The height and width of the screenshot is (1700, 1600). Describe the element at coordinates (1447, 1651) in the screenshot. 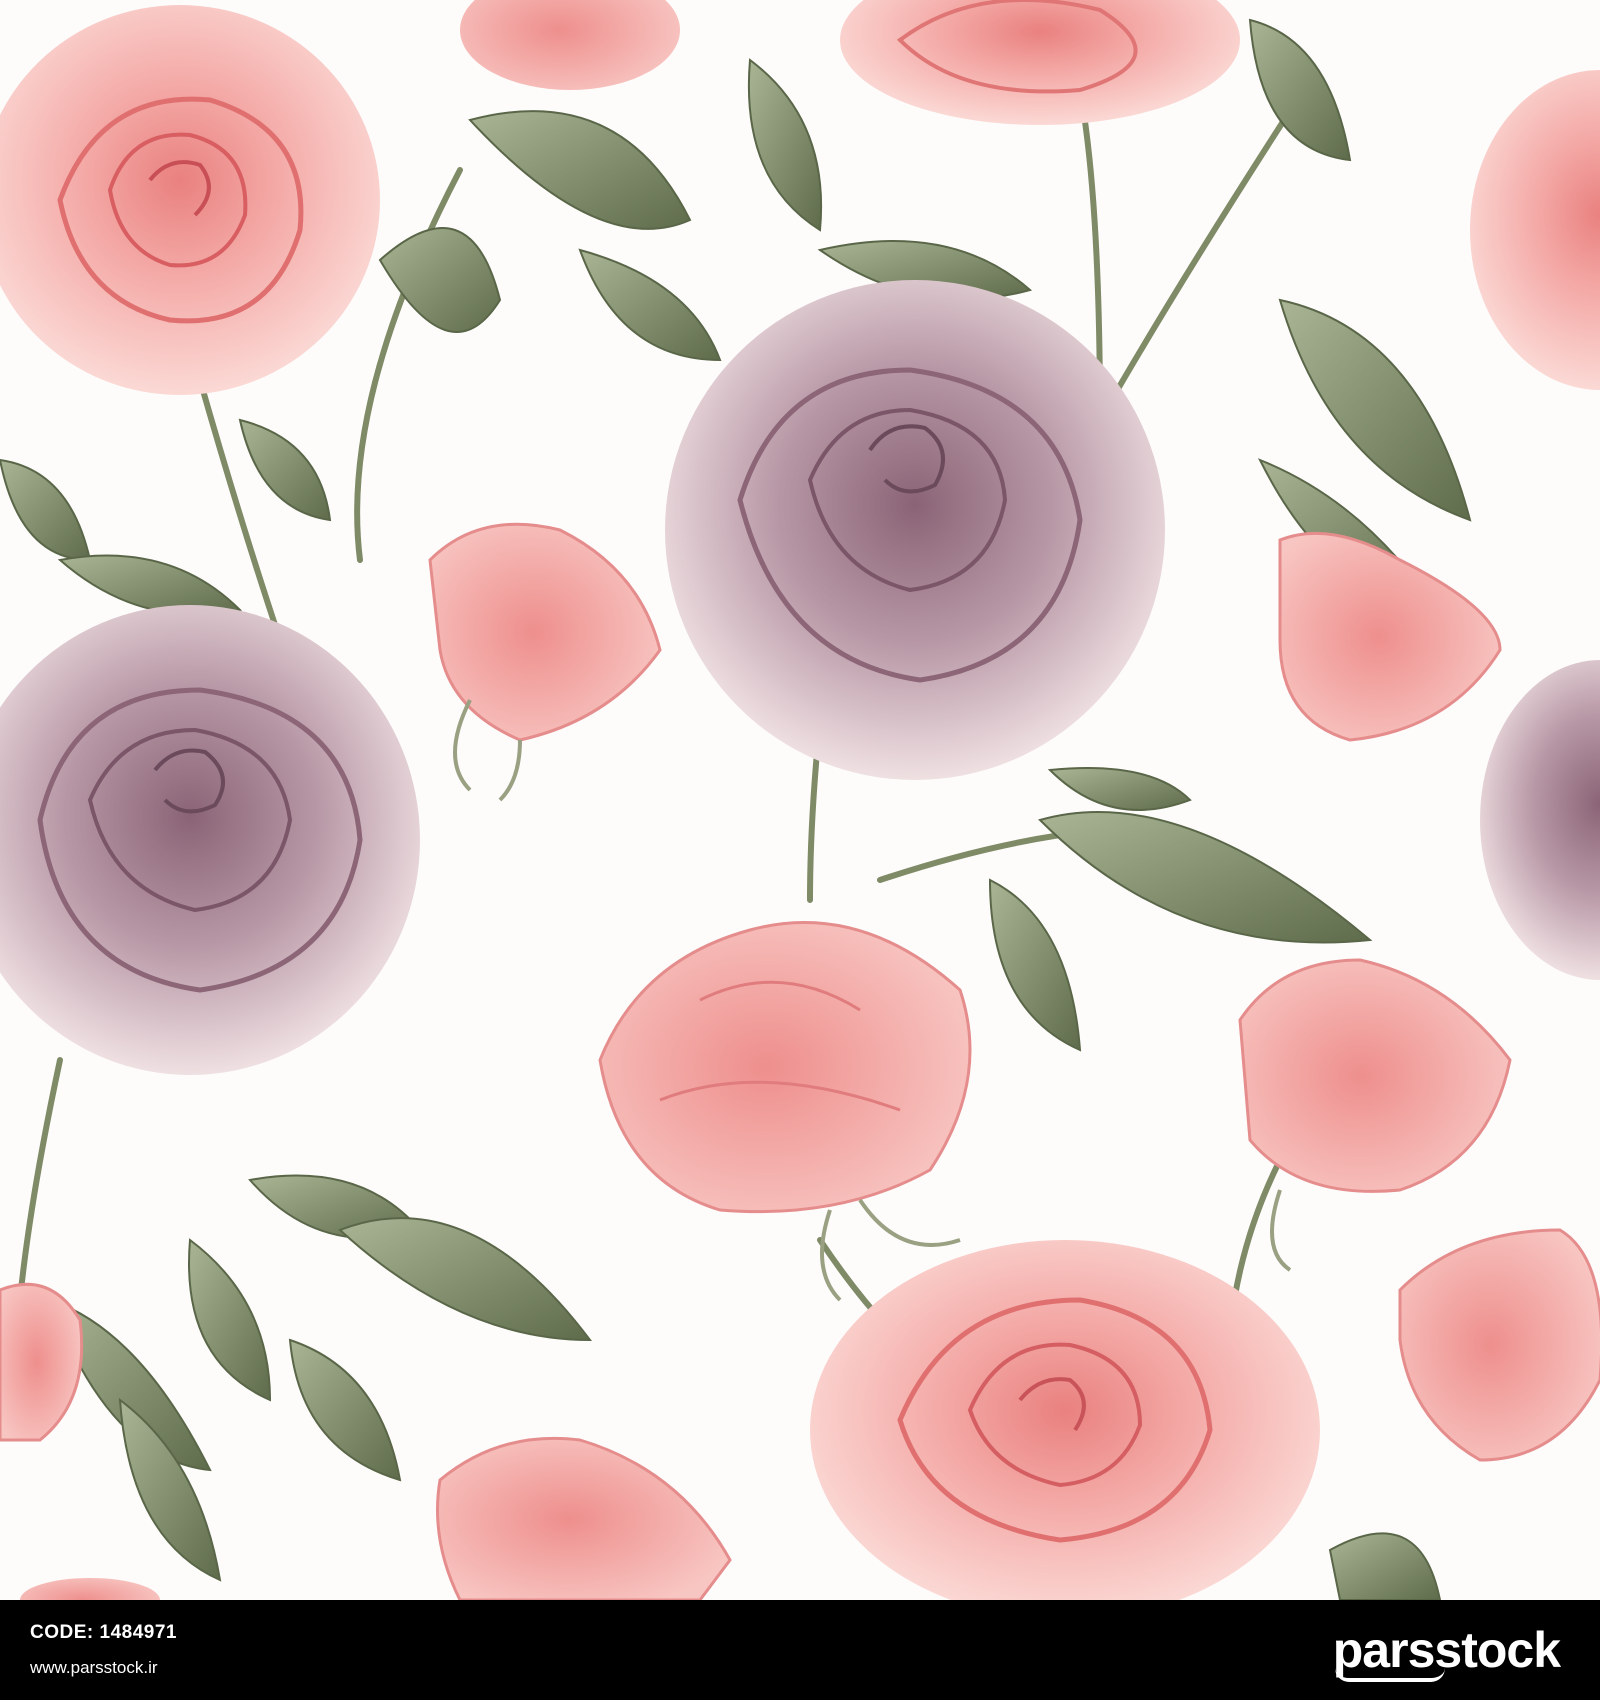

I see `parsstock-logo: parsstock` at that location.